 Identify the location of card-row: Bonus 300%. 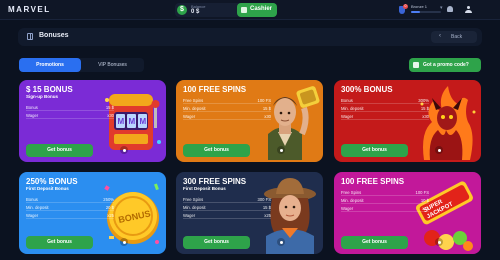
(385, 100).